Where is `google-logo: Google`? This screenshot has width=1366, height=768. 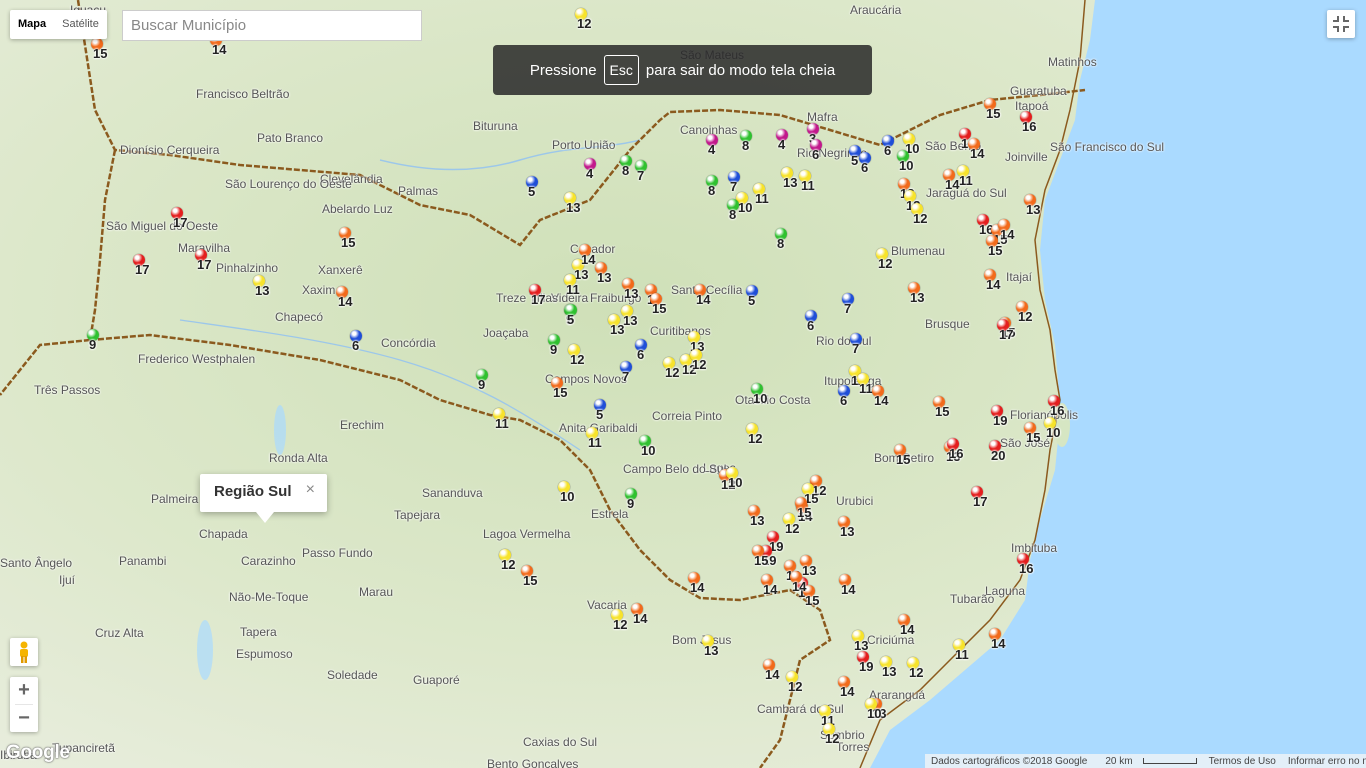 google-logo: Google is located at coordinates (38, 753).